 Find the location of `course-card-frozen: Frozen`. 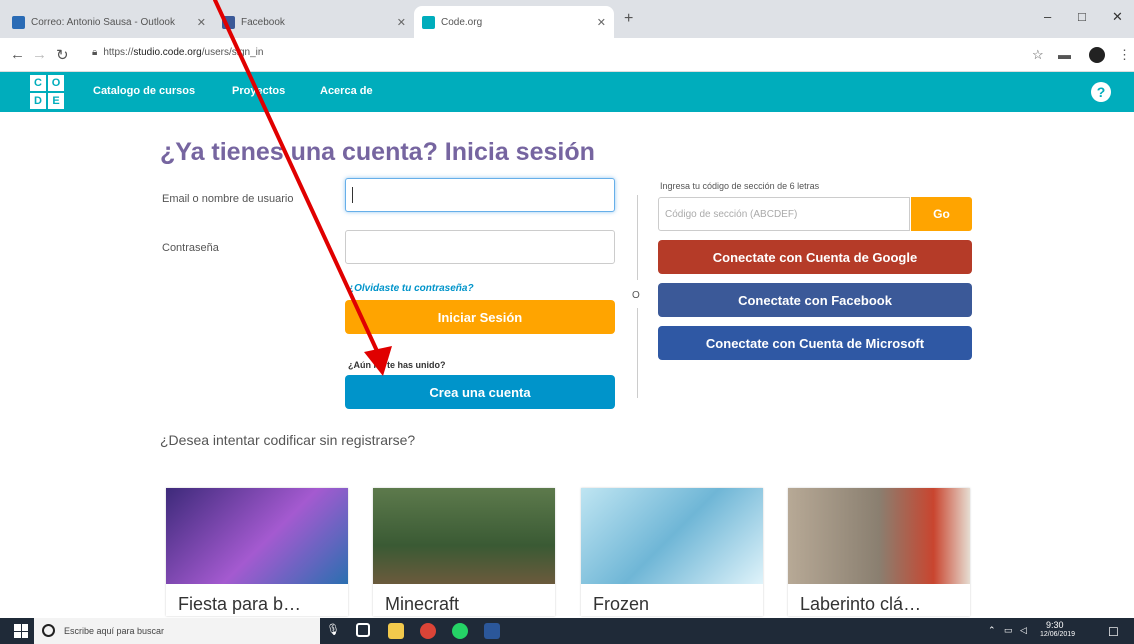

course-card-frozen: Frozen is located at coordinates (672, 552).